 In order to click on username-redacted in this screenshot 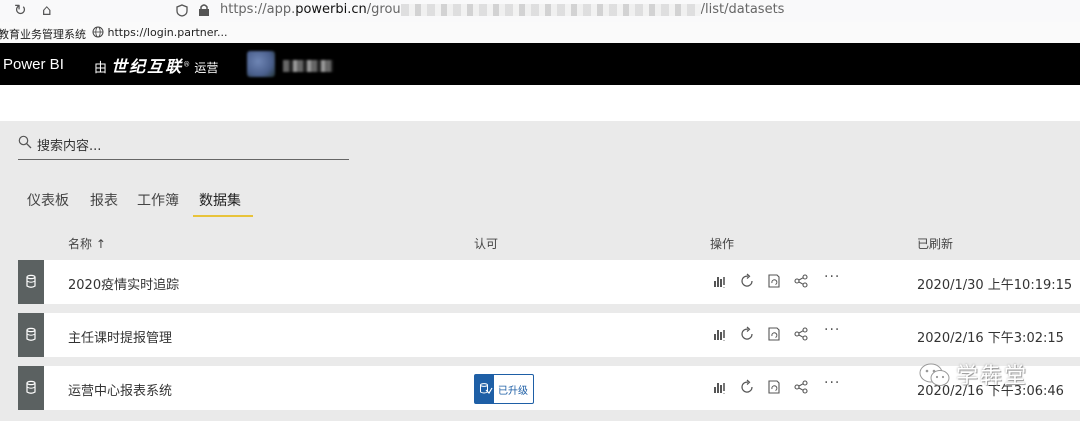, I will do `click(308, 66)`.